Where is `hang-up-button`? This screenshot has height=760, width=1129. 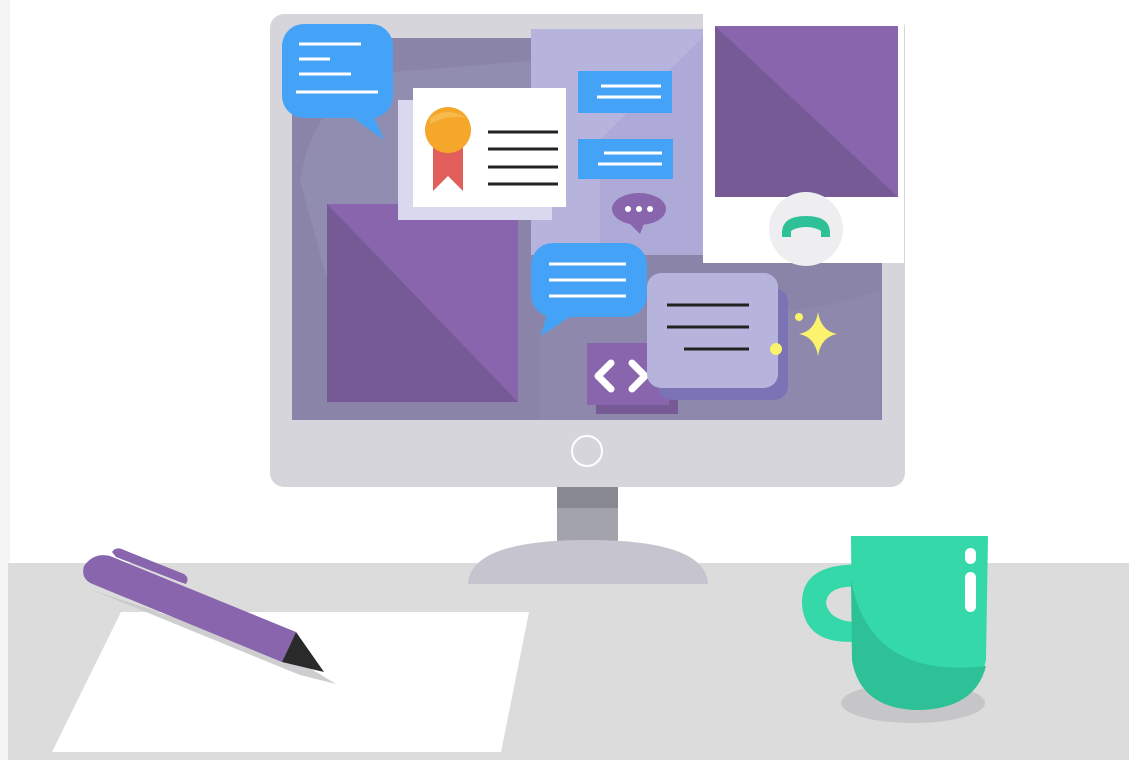 hang-up-button is located at coordinates (806, 229).